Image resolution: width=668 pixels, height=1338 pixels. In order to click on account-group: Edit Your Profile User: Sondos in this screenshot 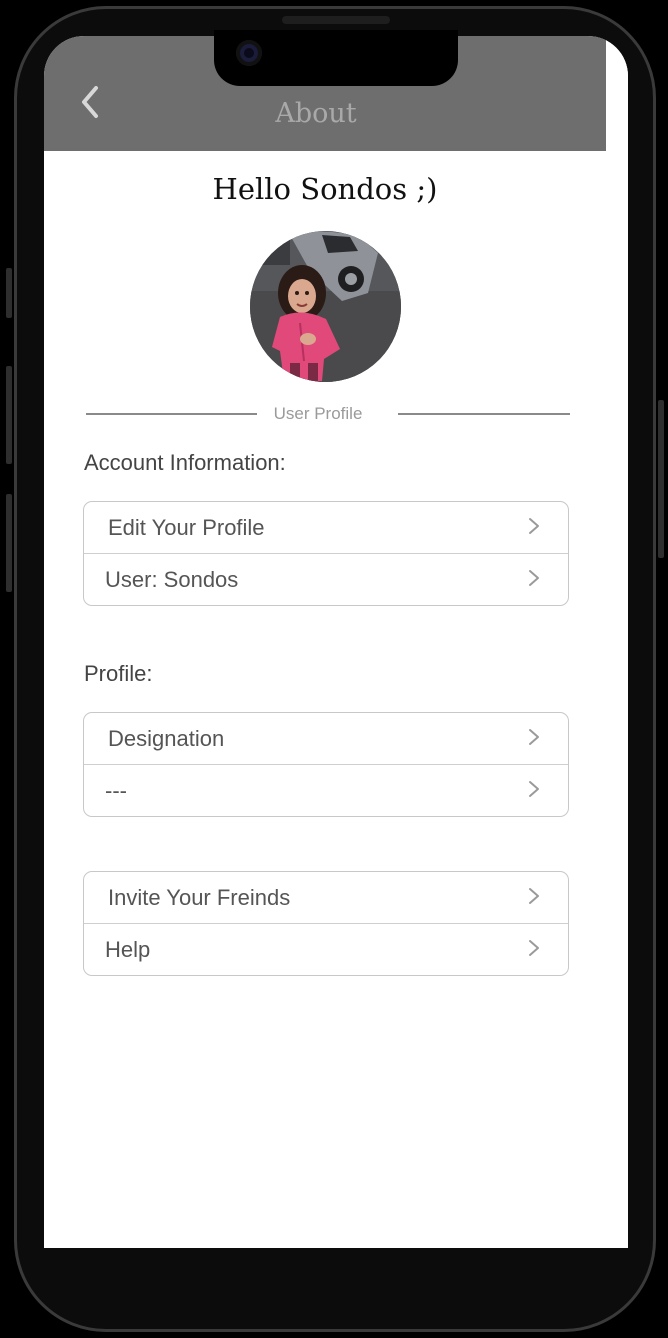, I will do `click(326, 553)`.